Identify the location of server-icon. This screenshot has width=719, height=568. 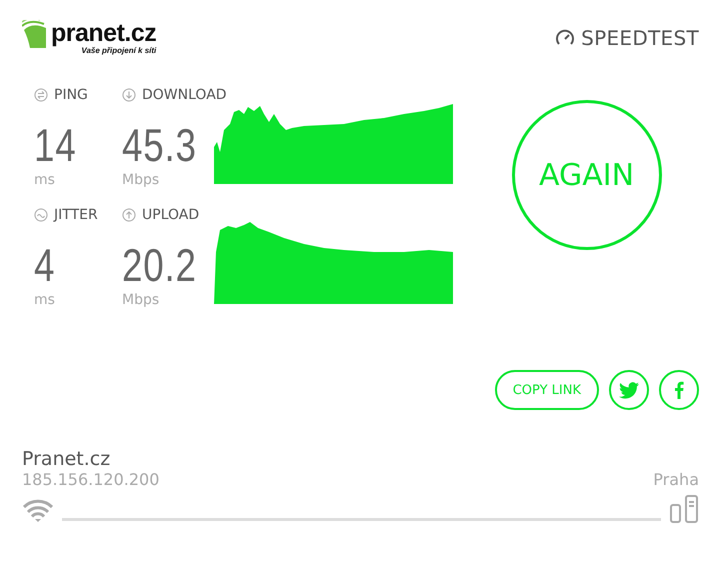
(684, 509).